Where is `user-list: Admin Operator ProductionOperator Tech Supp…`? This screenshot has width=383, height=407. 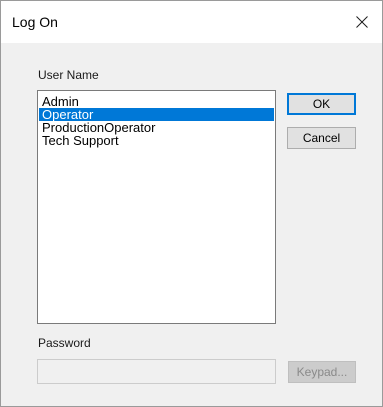 user-list: Admin Operator ProductionOperator Tech Supp… is located at coordinates (156, 119).